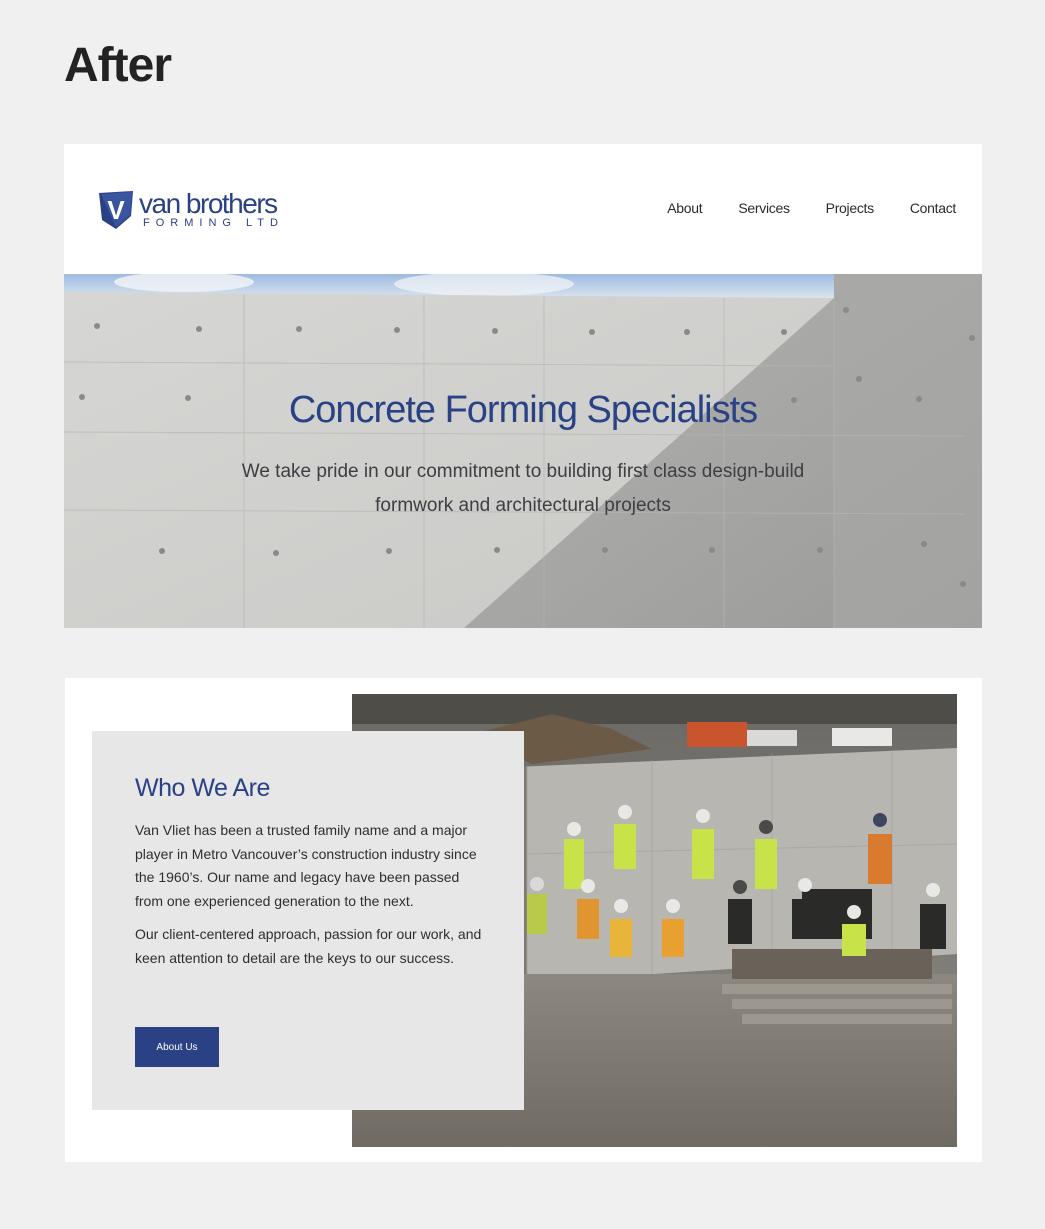 This screenshot has height=1229, width=1045. Describe the element at coordinates (523, 410) in the screenshot. I see `hero-title: Concrete Forming Specialists` at that location.